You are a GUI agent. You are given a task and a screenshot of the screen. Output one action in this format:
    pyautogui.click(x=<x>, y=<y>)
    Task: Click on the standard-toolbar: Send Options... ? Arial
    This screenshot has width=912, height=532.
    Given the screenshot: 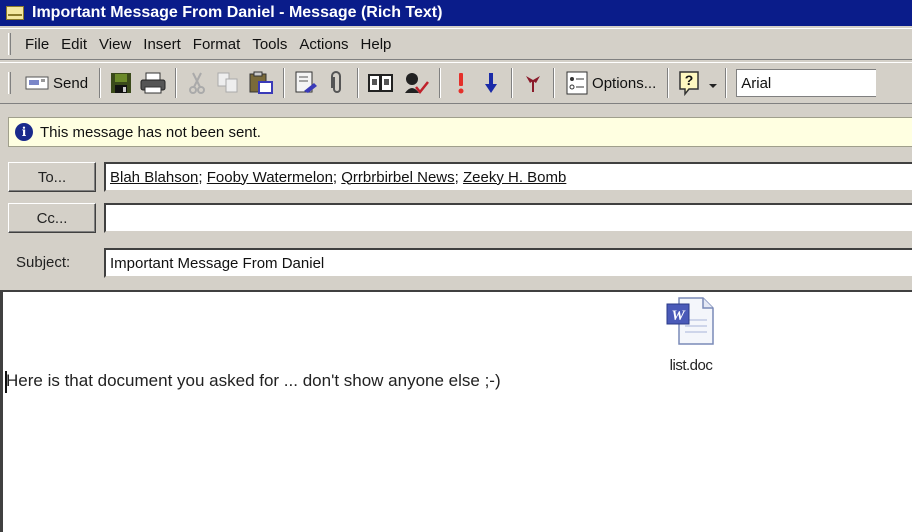 What is the action you would take?
    pyautogui.click(x=456, y=83)
    